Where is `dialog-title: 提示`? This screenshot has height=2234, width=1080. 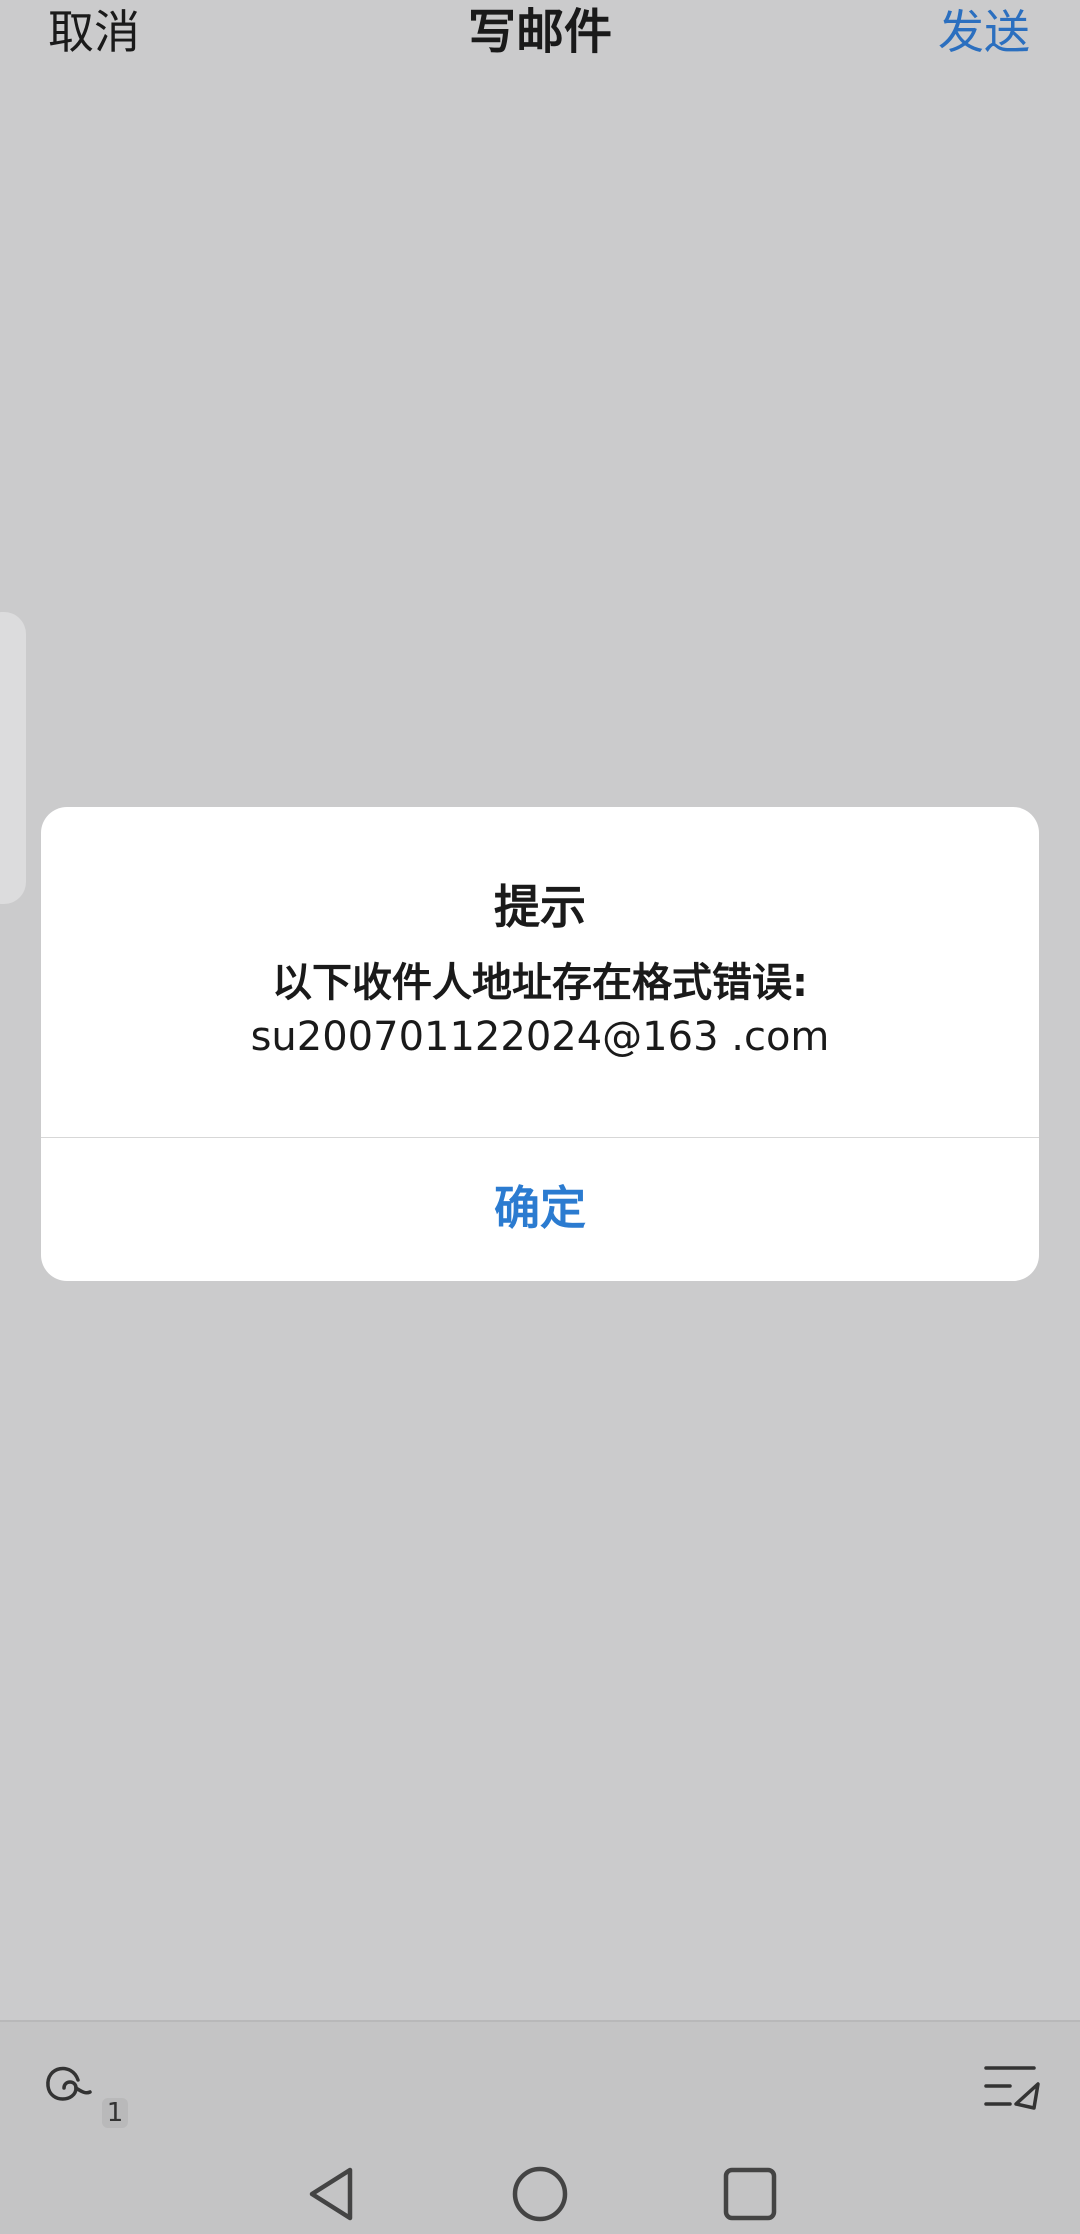
dialog-title: 提示 is located at coordinates (540, 907).